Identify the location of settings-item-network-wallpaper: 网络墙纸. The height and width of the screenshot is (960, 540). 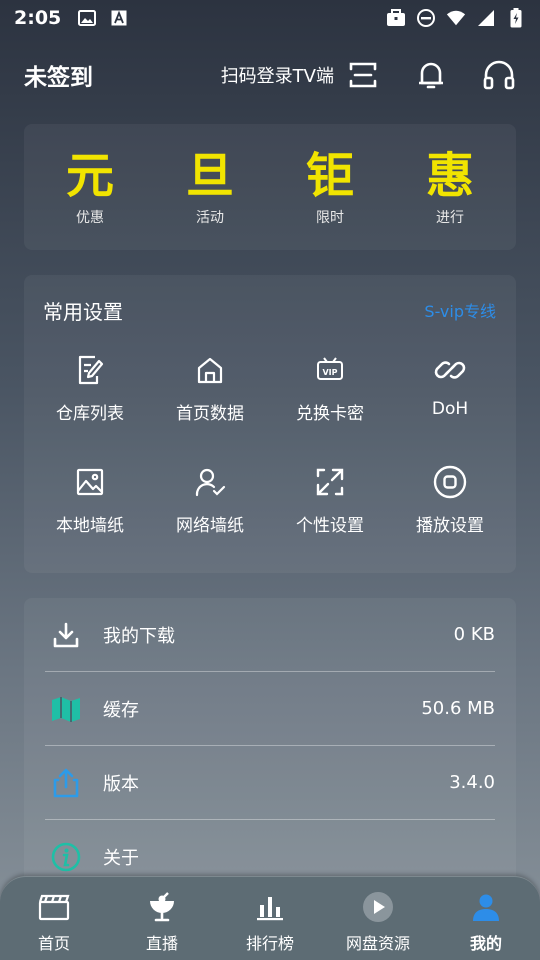
(210, 521).